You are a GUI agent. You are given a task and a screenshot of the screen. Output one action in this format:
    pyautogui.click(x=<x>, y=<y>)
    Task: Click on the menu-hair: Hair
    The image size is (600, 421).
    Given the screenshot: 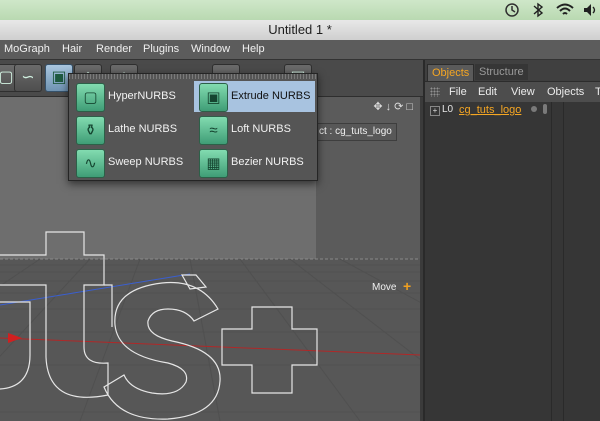 What is the action you would take?
    pyautogui.click(x=72, y=49)
    